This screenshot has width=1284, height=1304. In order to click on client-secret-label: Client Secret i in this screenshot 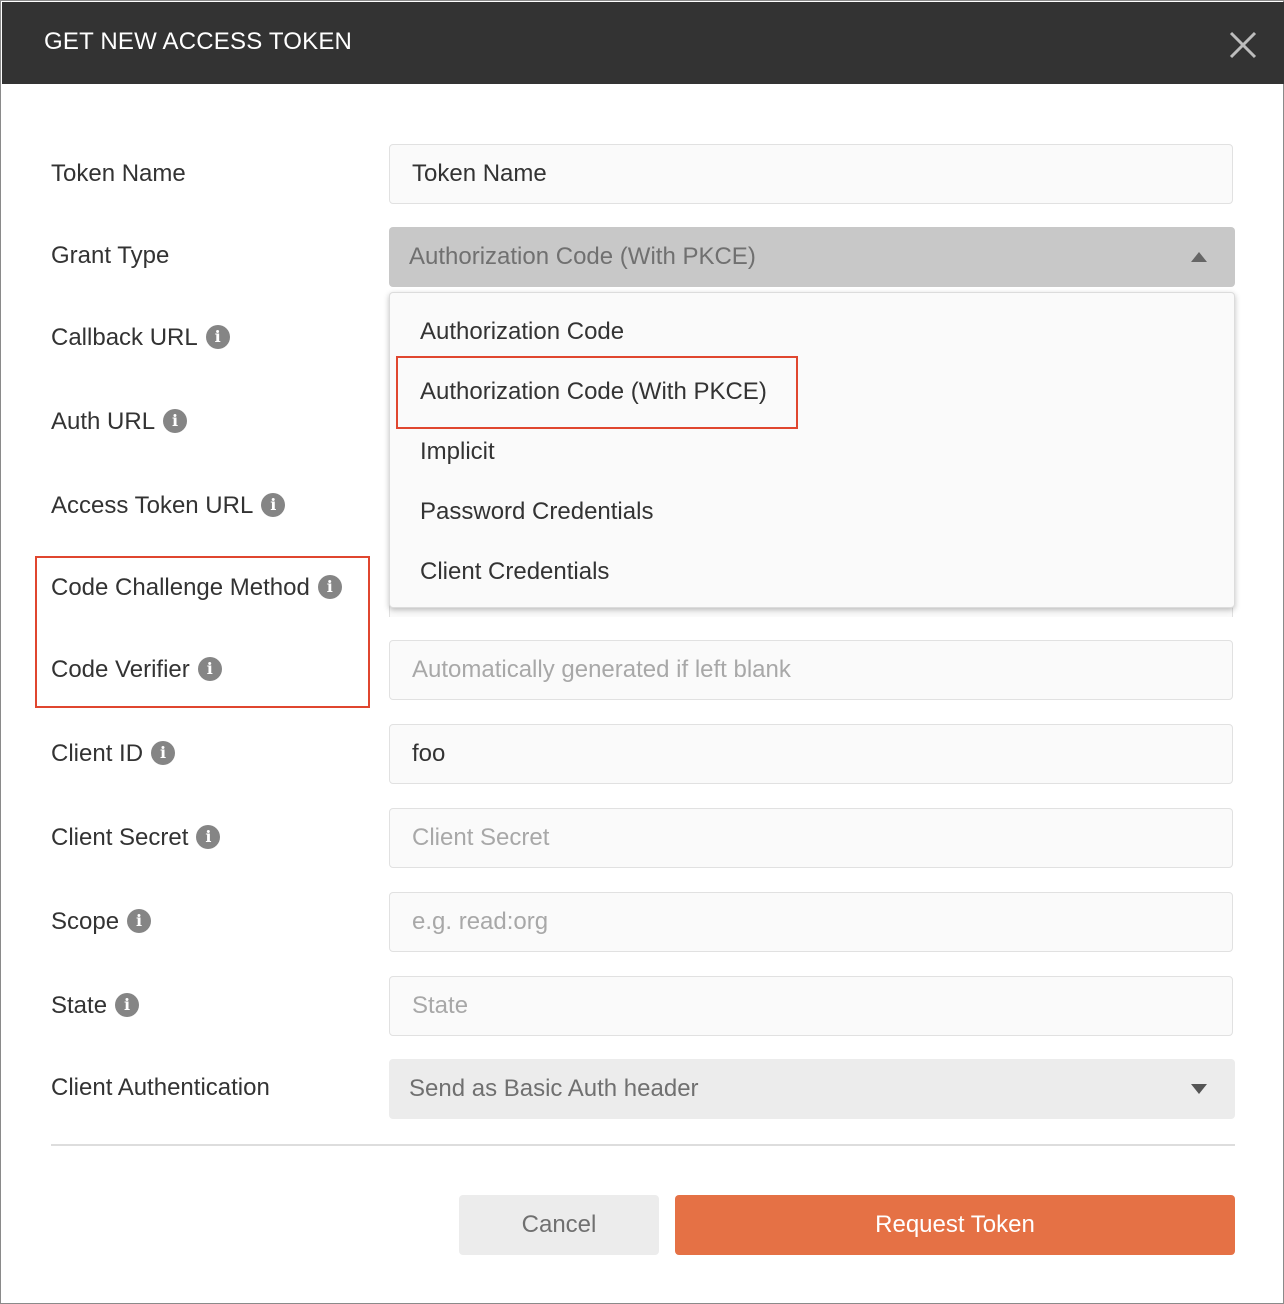, I will do `click(136, 838)`.